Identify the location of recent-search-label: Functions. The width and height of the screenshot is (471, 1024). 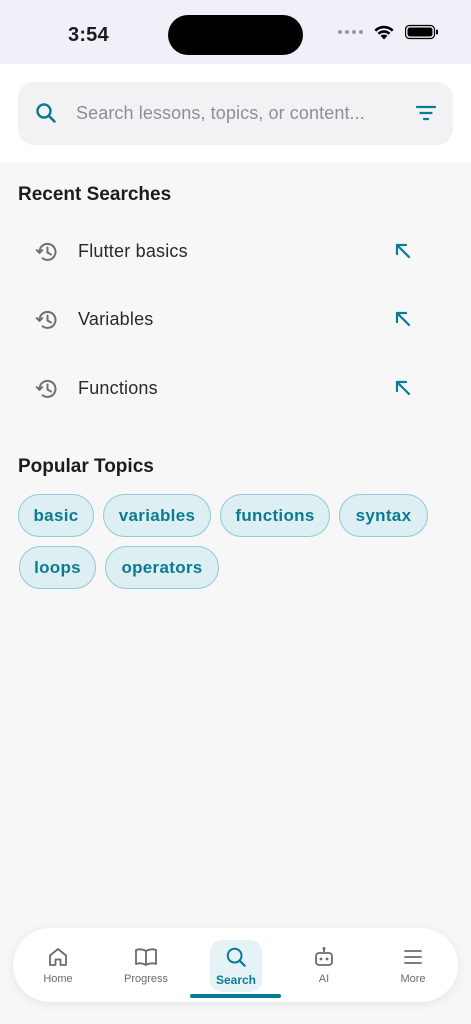
(118, 388).